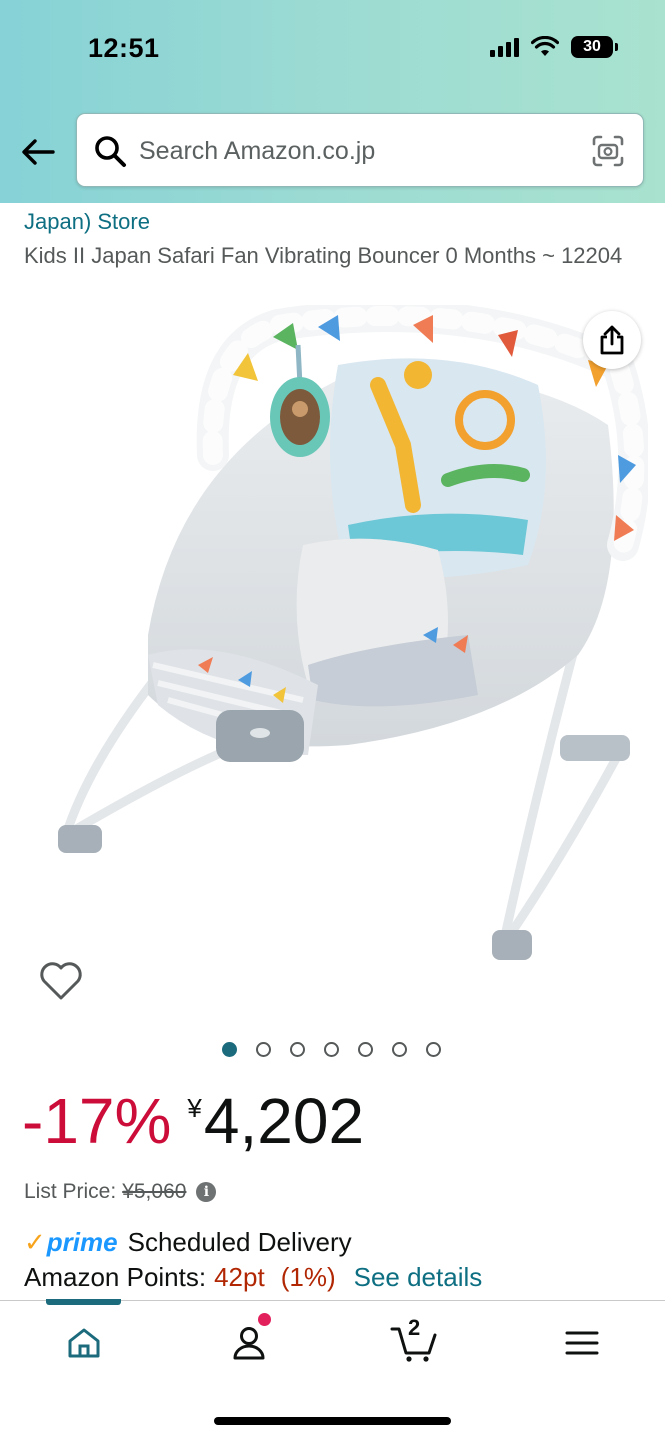 The height and width of the screenshot is (1440, 665). I want to click on prime-check-icon: ✓, so click(35, 1242).